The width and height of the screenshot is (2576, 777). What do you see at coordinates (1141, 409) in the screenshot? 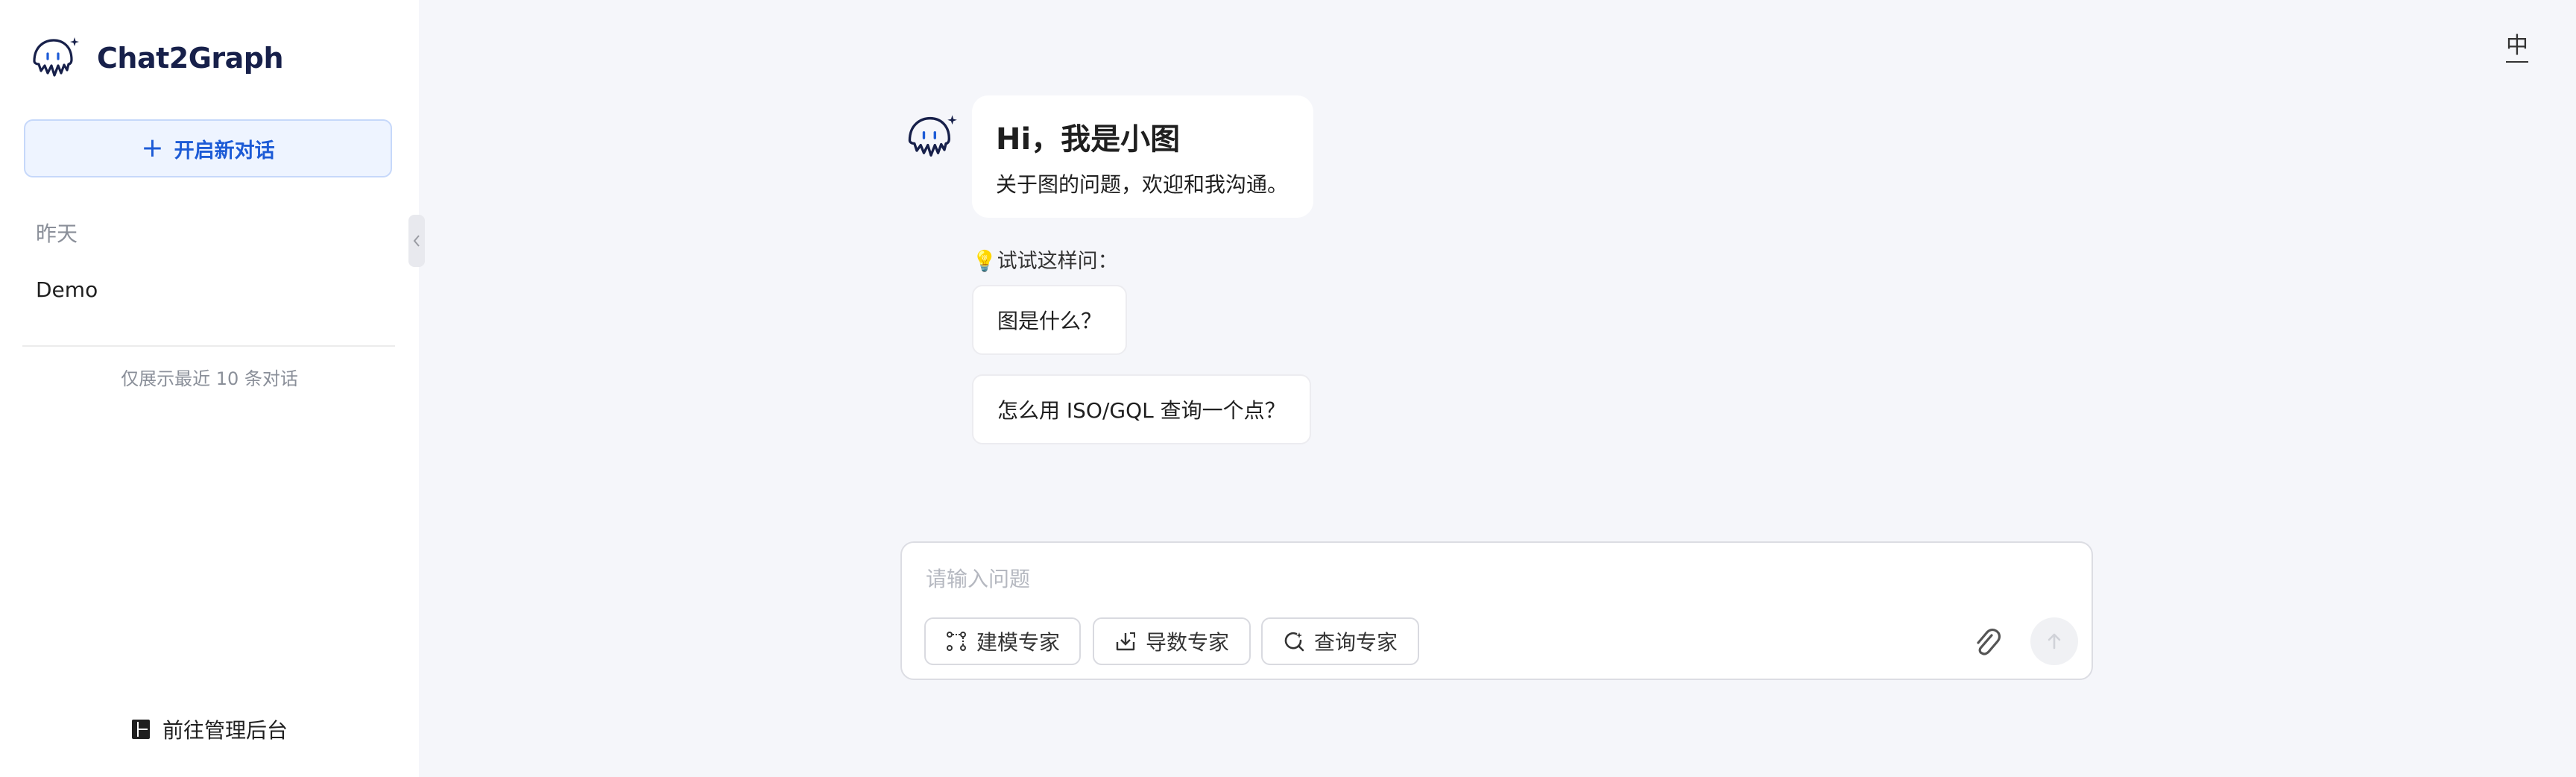
I see `suggested-question: 怎么用 ISO/GQL 查询一个点？` at bounding box center [1141, 409].